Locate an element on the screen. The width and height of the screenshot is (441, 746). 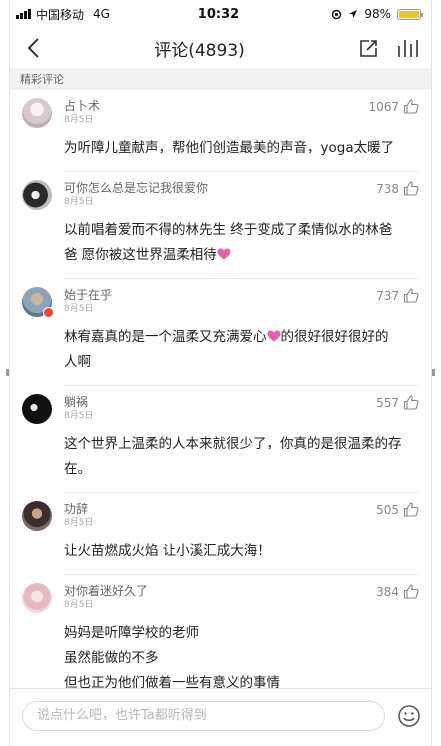
comment-username: 可你怎么总是忘记我很爱你 is located at coordinates (136, 188).